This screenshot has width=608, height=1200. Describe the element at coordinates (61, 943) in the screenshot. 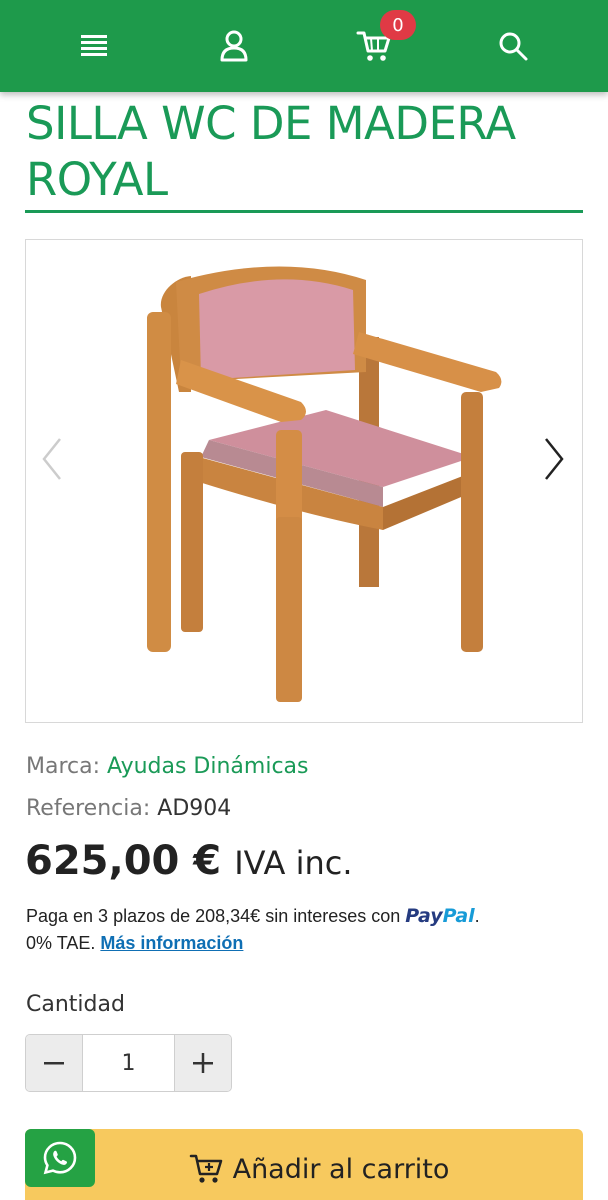

I see `tae-text: 0% TAE.` at that location.